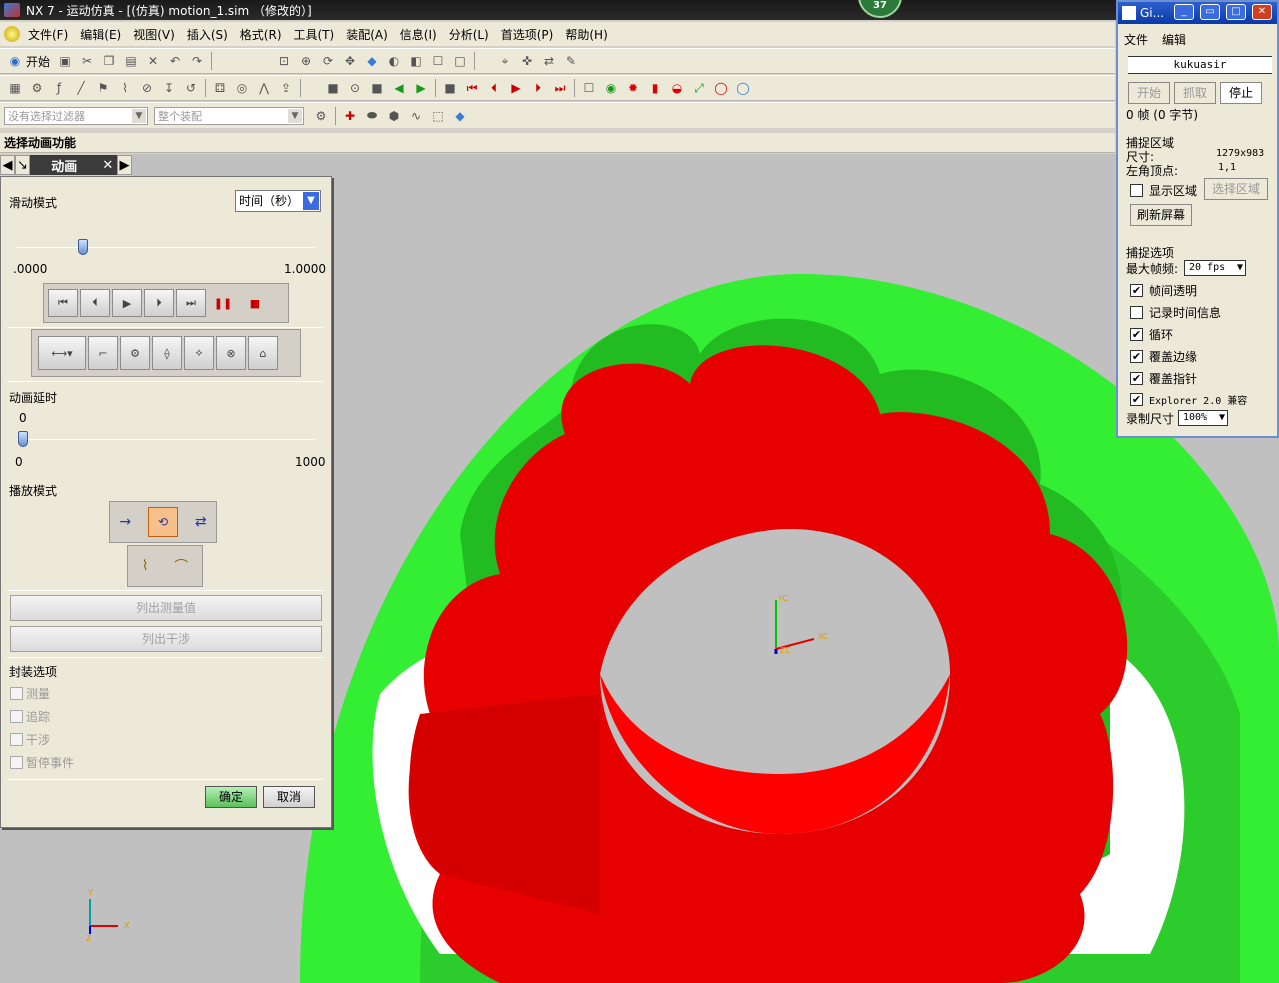 This screenshot has height=983, width=1279. What do you see at coordinates (505, 61) in the screenshot?
I see `select-icon: ⌖` at bounding box center [505, 61].